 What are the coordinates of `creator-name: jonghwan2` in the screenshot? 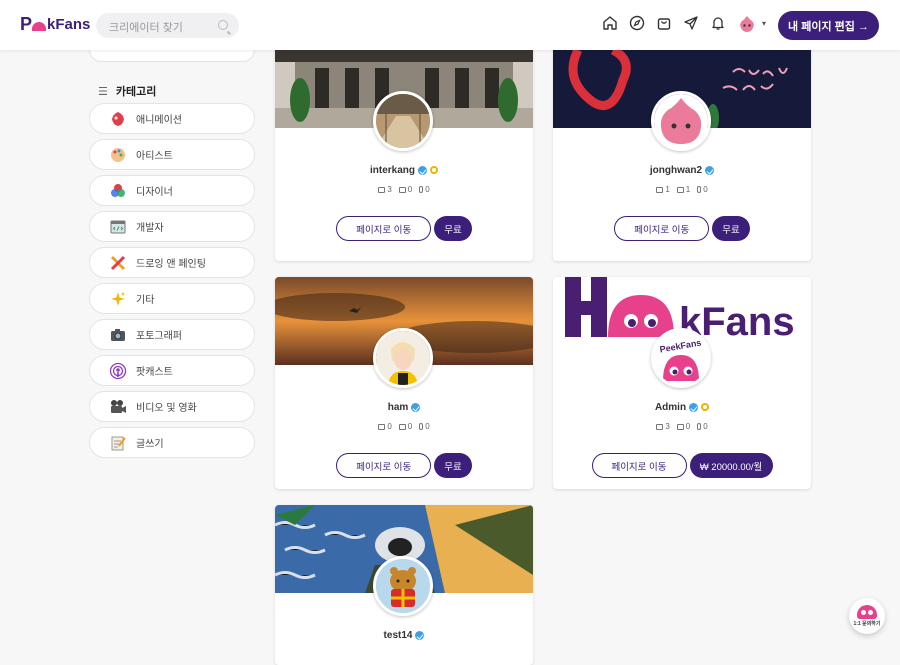 It's located at (682, 170).